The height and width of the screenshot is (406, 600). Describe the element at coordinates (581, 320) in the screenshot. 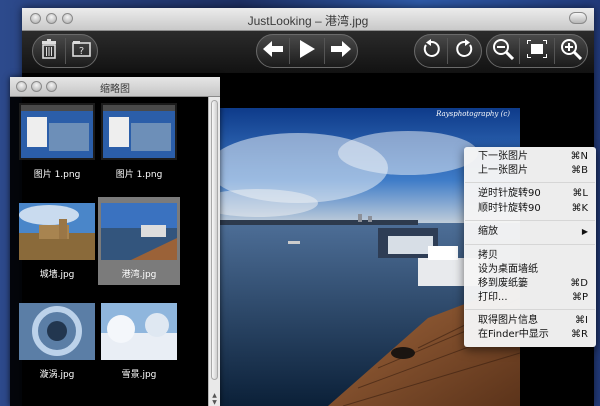

I see `menu-shortcut: ⌘I` at that location.